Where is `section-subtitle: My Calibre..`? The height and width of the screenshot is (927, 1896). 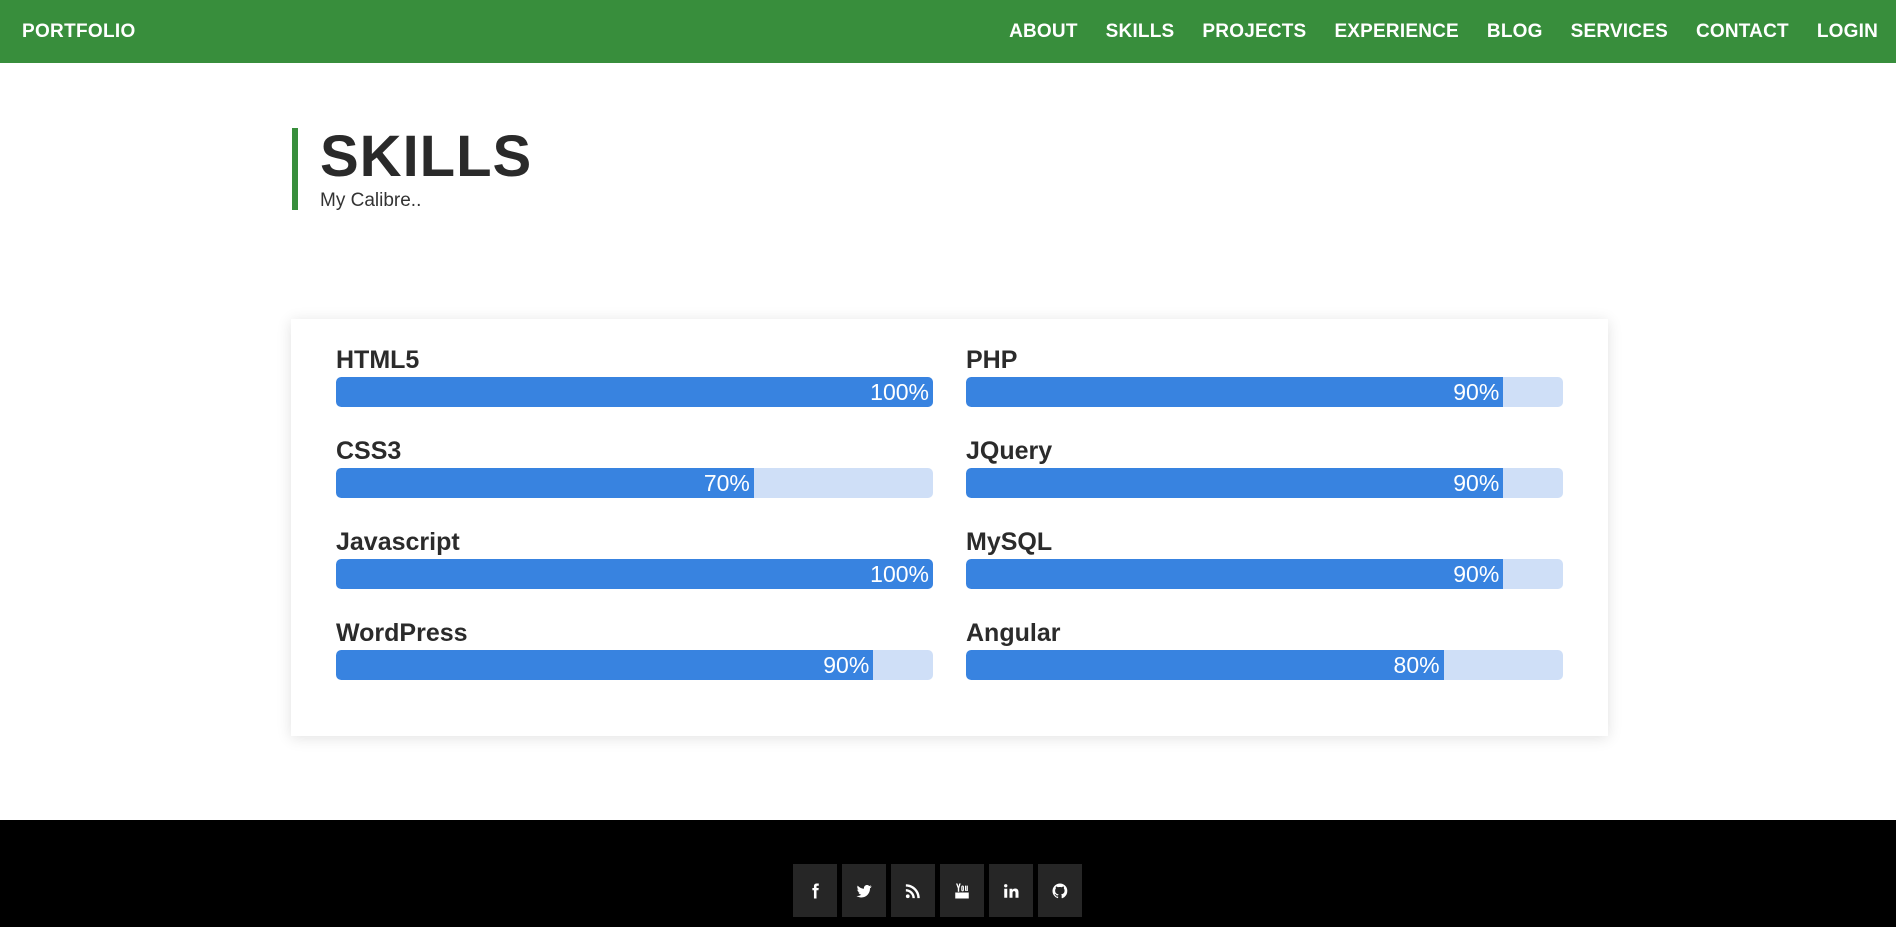
section-subtitle: My Calibre.. is located at coordinates (371, 200).